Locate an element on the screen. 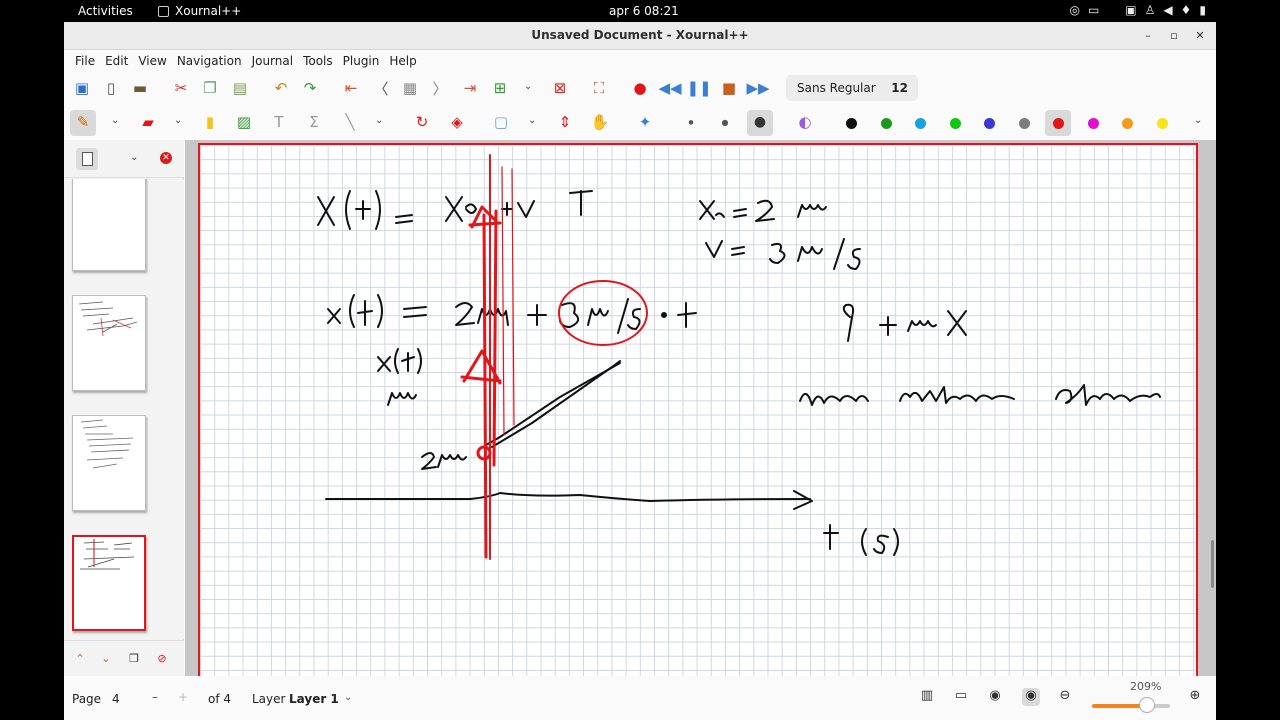 This screenshot has width=1280, height=720. sidebar-mode-dropdown-icon: ⌄ is located at coordinates (134, 157).